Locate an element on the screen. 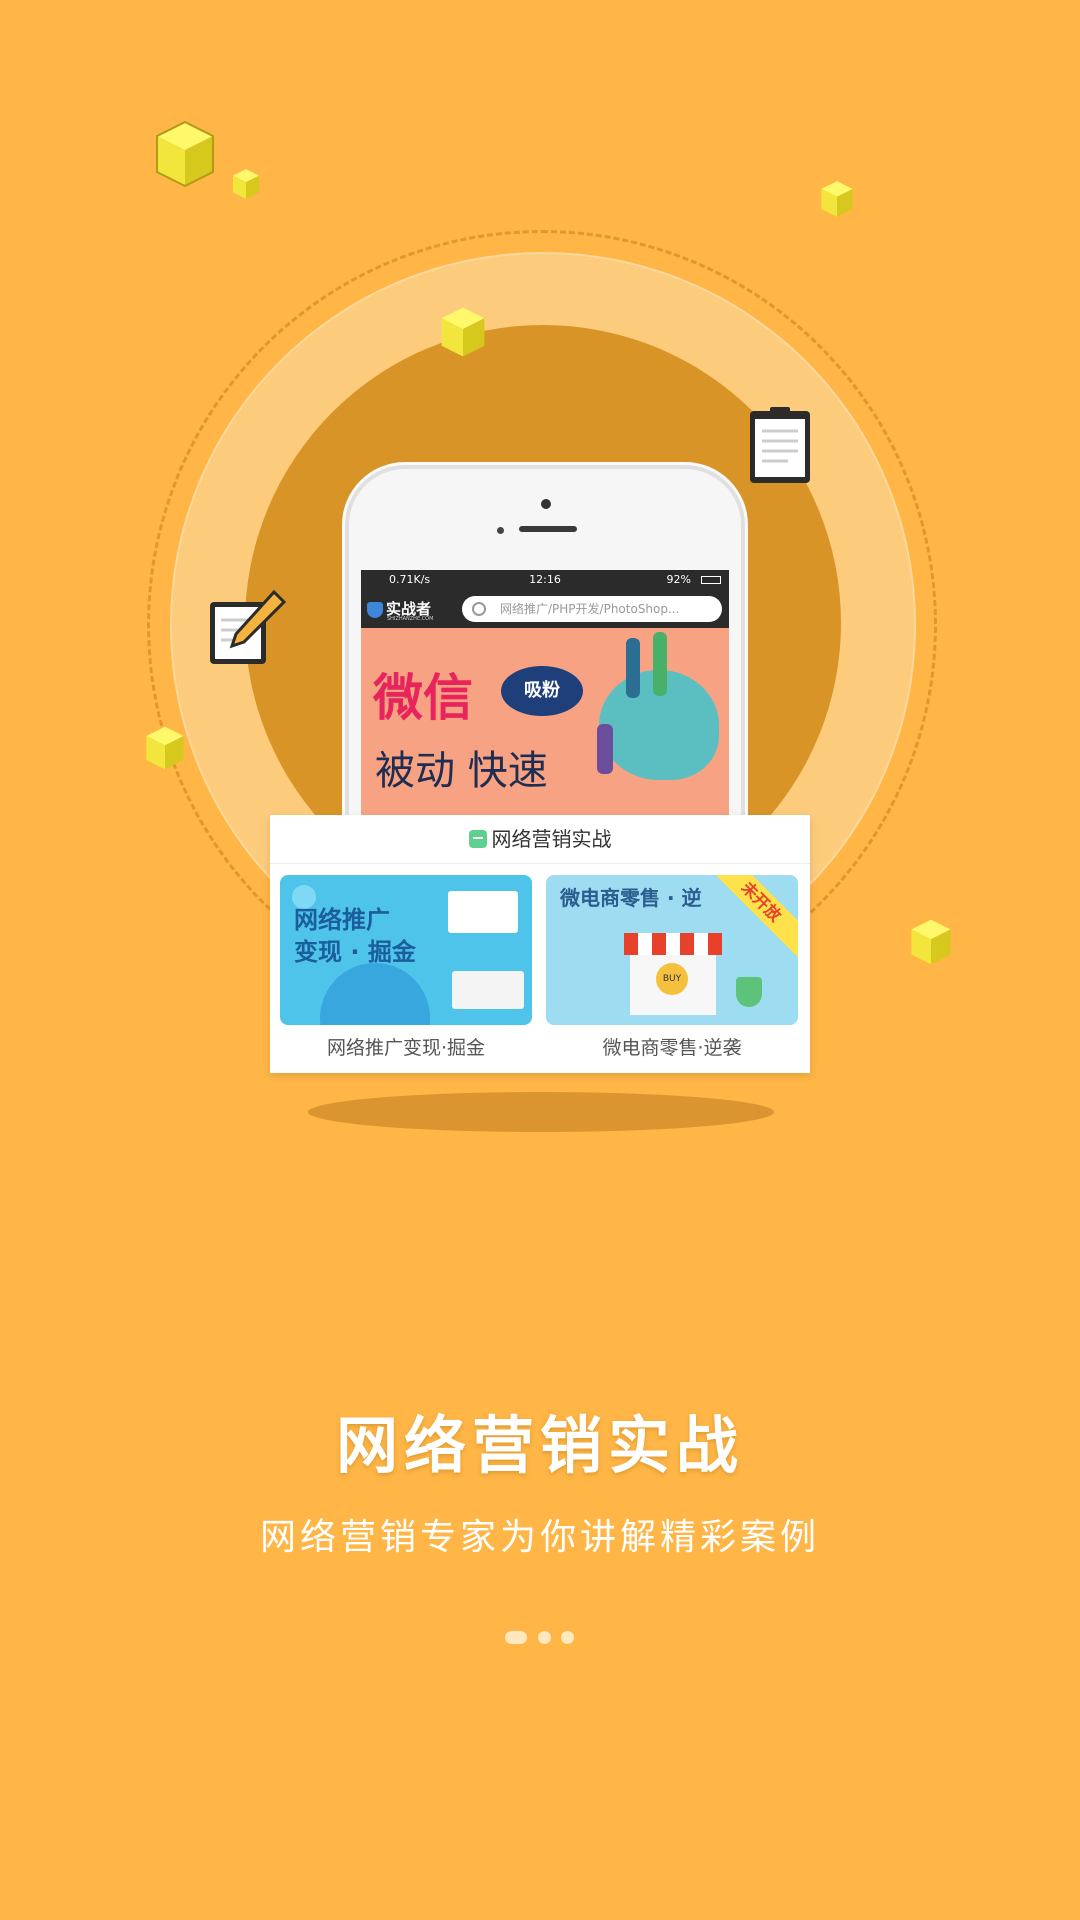 The height and width of the screenshot is (1920, 1080). decor-circle is located at coordinates (375, 994).